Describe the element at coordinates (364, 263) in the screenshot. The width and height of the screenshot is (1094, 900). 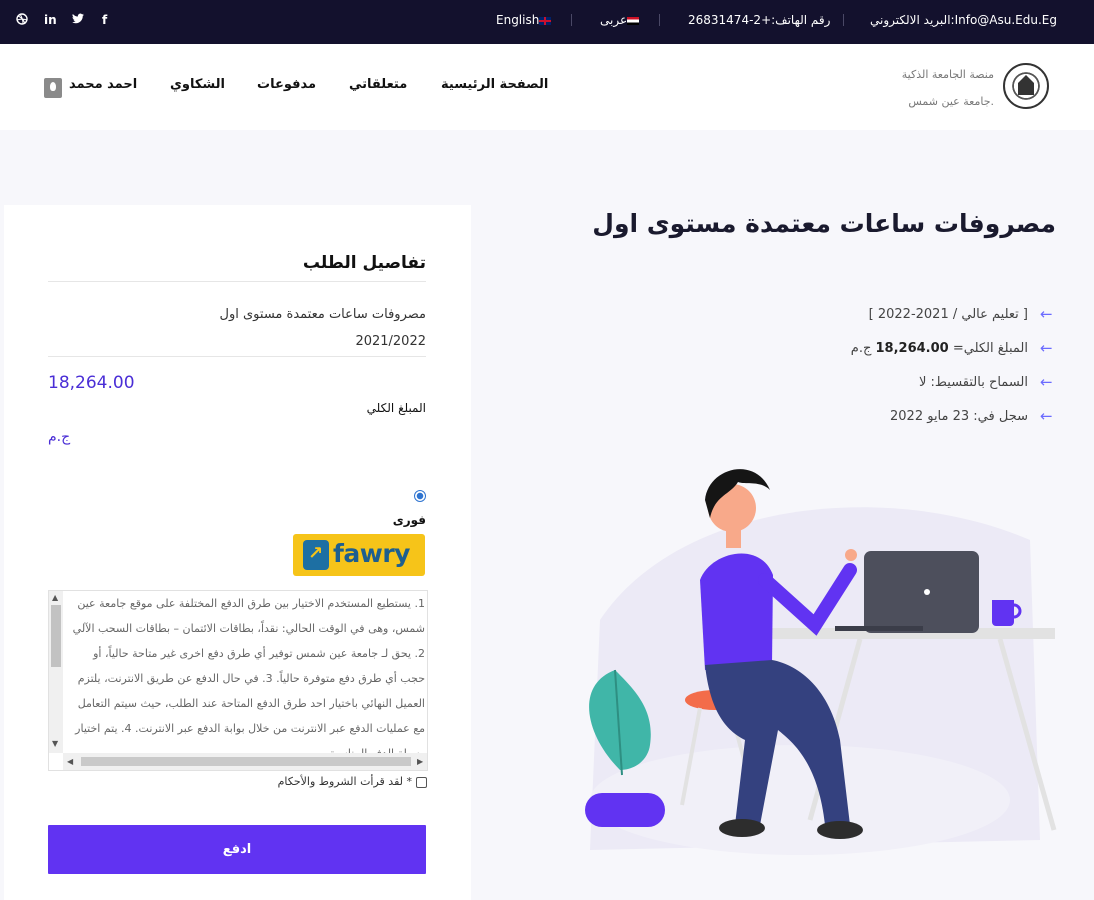
I see `order-details-title: تفاصيل الطلب` at that location.